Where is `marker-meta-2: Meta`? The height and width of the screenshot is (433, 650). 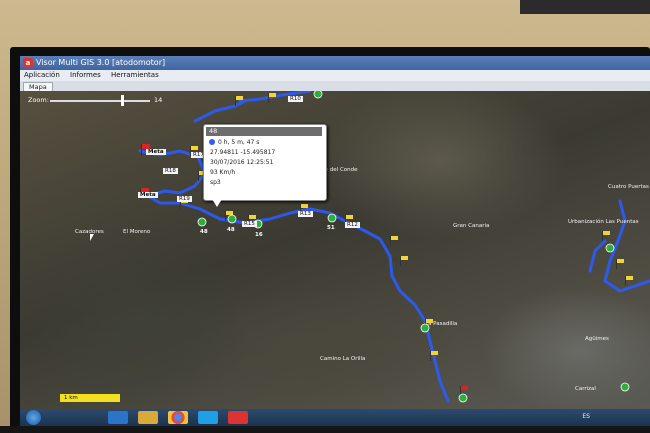 marker-meta-2: Meta is located at coordinates (148, 195).